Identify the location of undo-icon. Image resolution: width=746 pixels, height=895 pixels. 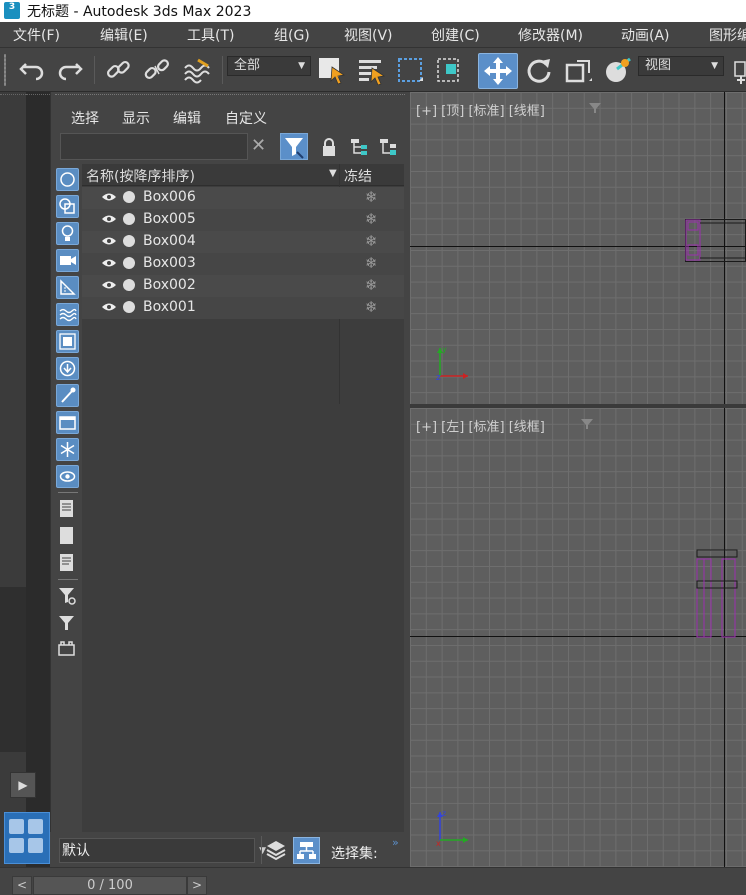
(32, 70).